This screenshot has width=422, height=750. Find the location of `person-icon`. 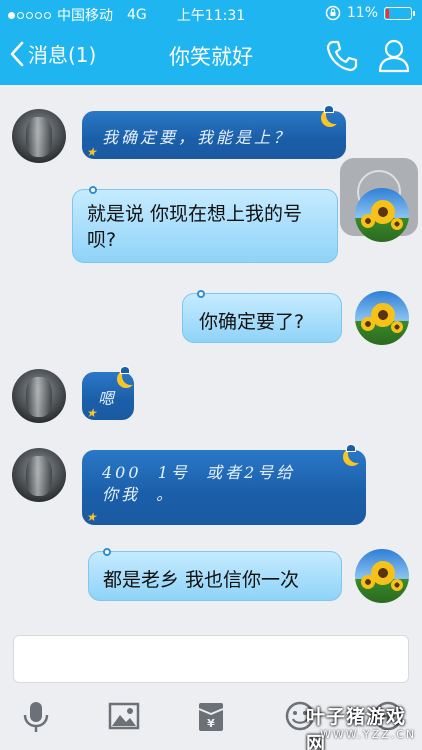

person-icon is located at coordinates (394, 56).